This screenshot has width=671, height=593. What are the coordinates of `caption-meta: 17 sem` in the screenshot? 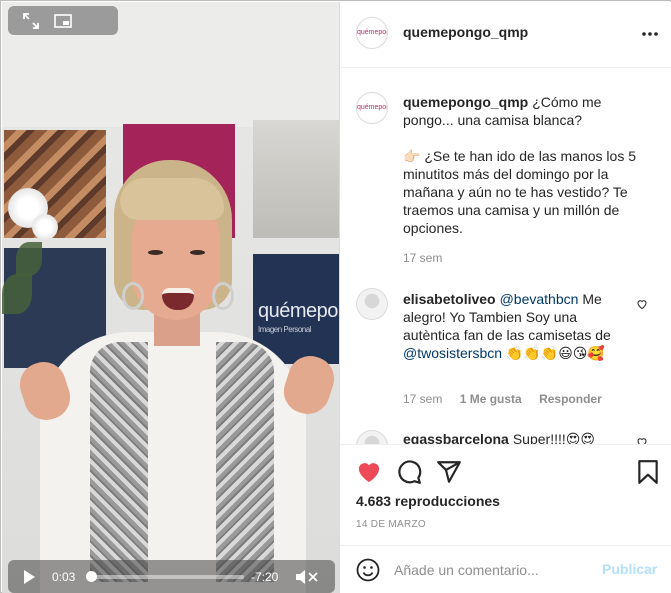 It's located at (429, 258).